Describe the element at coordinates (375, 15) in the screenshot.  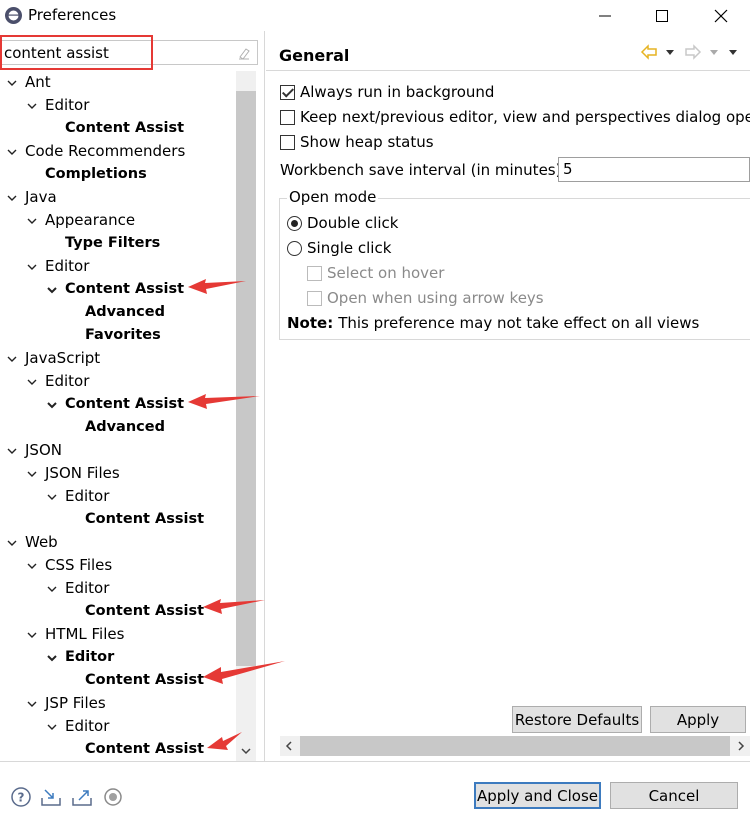
I see `title-bar: Preferences` at that location.